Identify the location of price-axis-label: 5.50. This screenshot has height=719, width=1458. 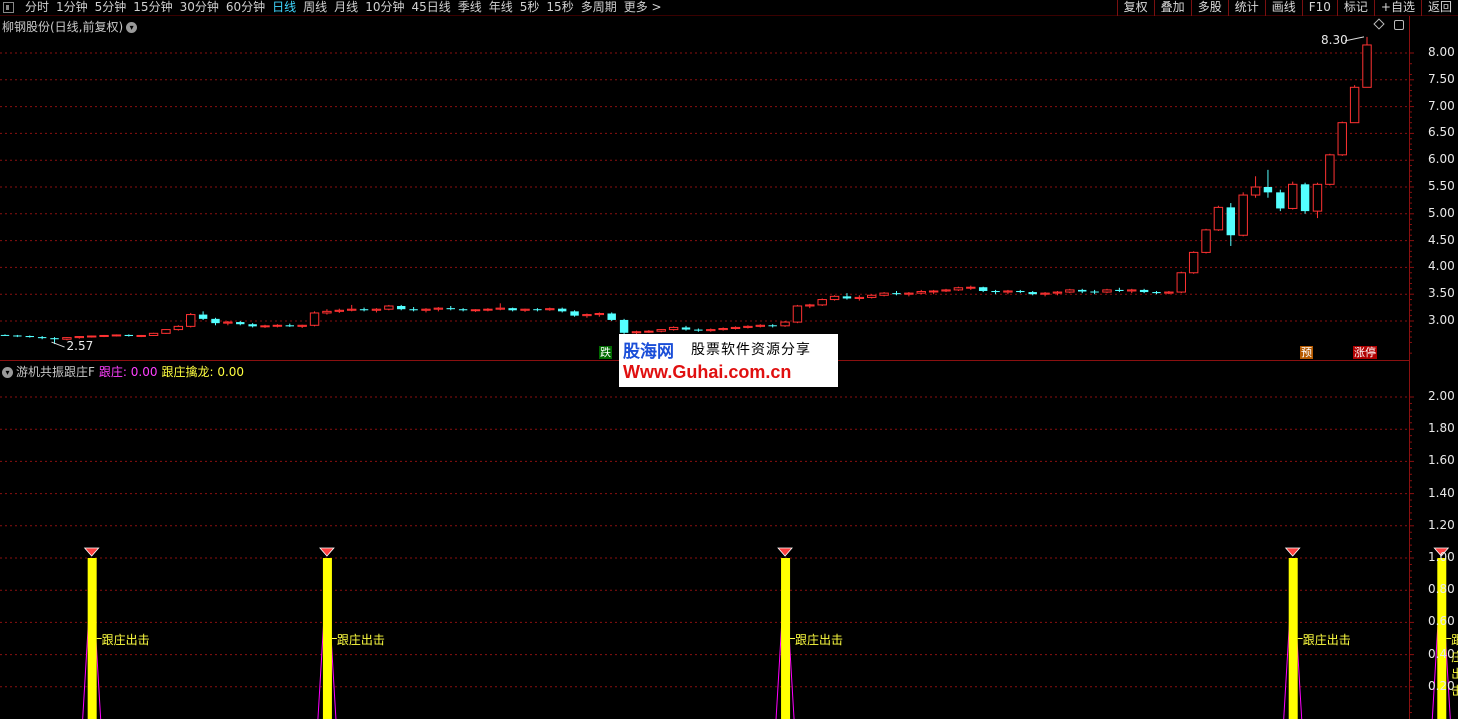
(1441, 186).